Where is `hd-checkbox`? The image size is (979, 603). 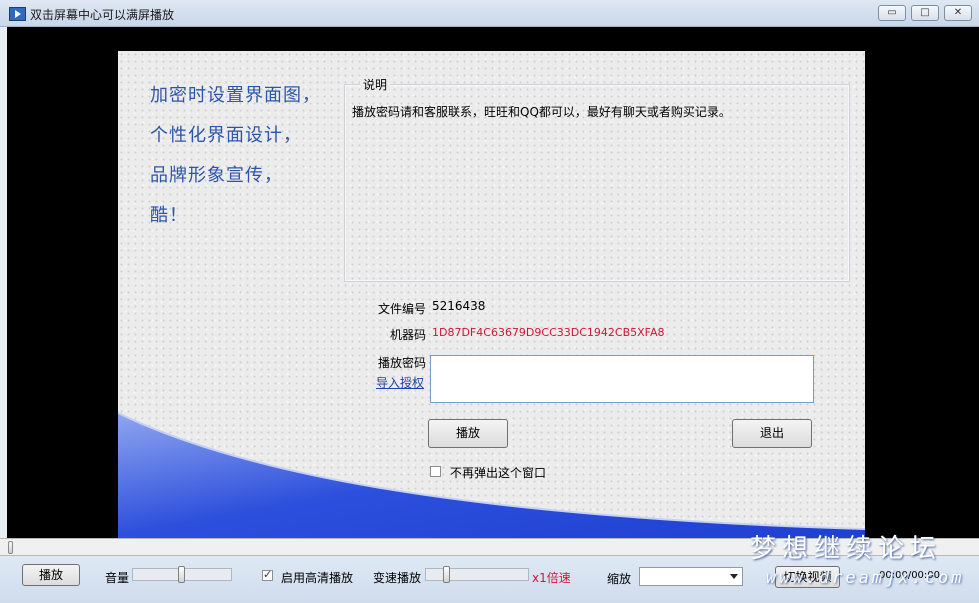 hd-checkbox is located at coordinates (267, 574).